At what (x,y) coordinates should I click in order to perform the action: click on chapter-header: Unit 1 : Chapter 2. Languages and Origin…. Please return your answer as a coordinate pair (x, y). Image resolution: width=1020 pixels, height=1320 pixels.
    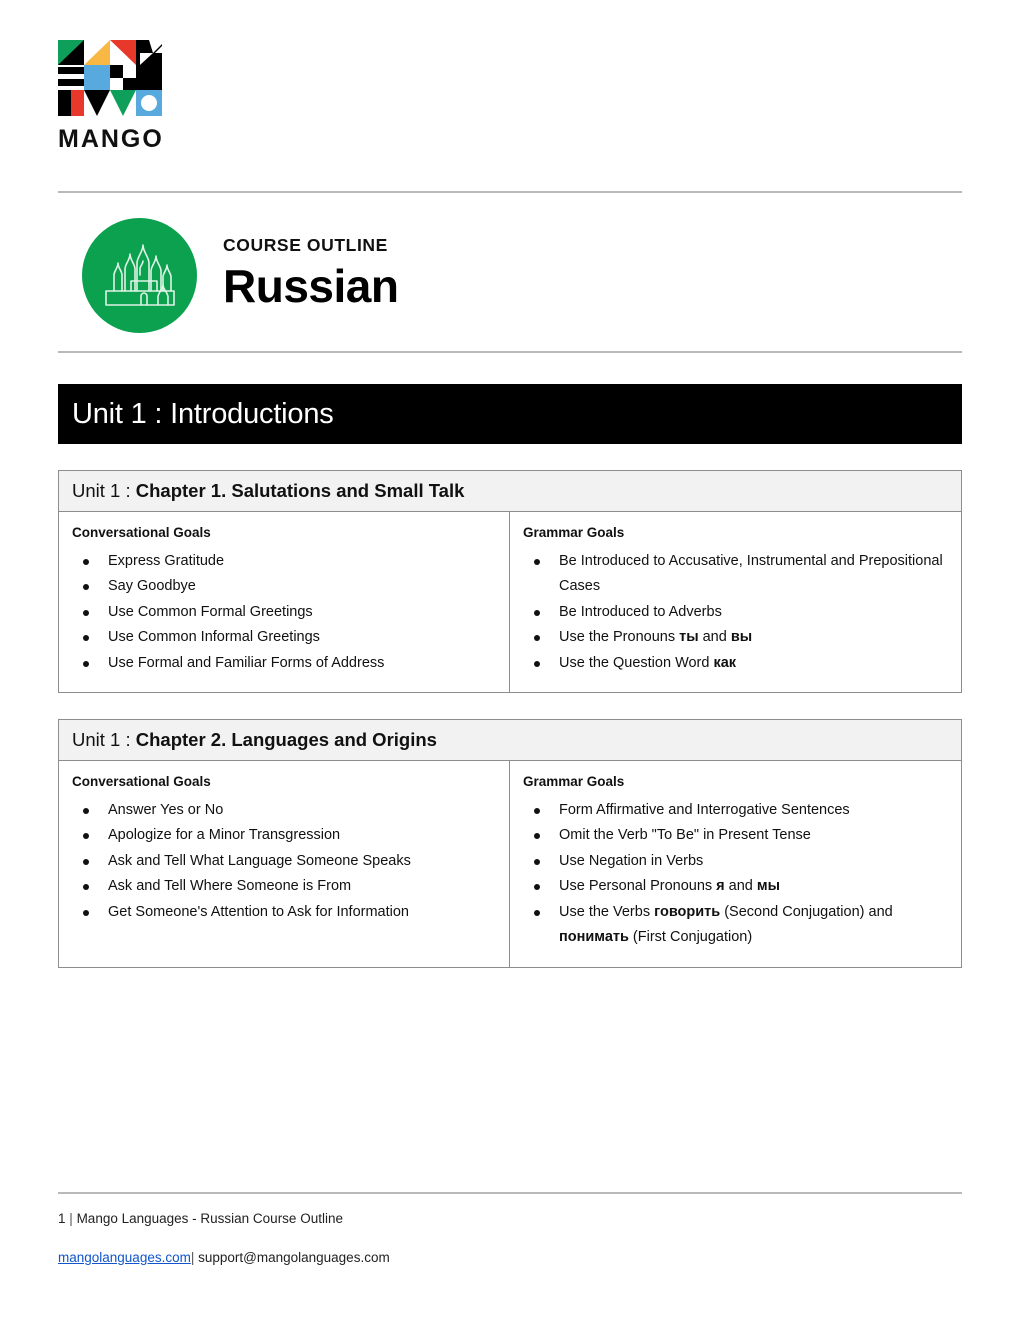
    Looking at the image, I should click on (510, 740).